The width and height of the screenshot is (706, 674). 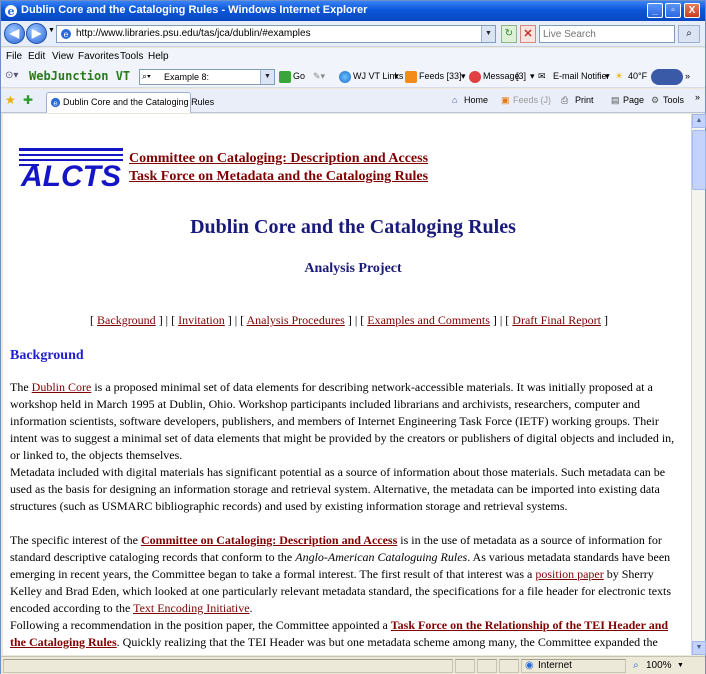 What do you see at coordinates (455, 100) in the screenshot?
I see `home-icon: ⌂` at bounding box center [455, 100].